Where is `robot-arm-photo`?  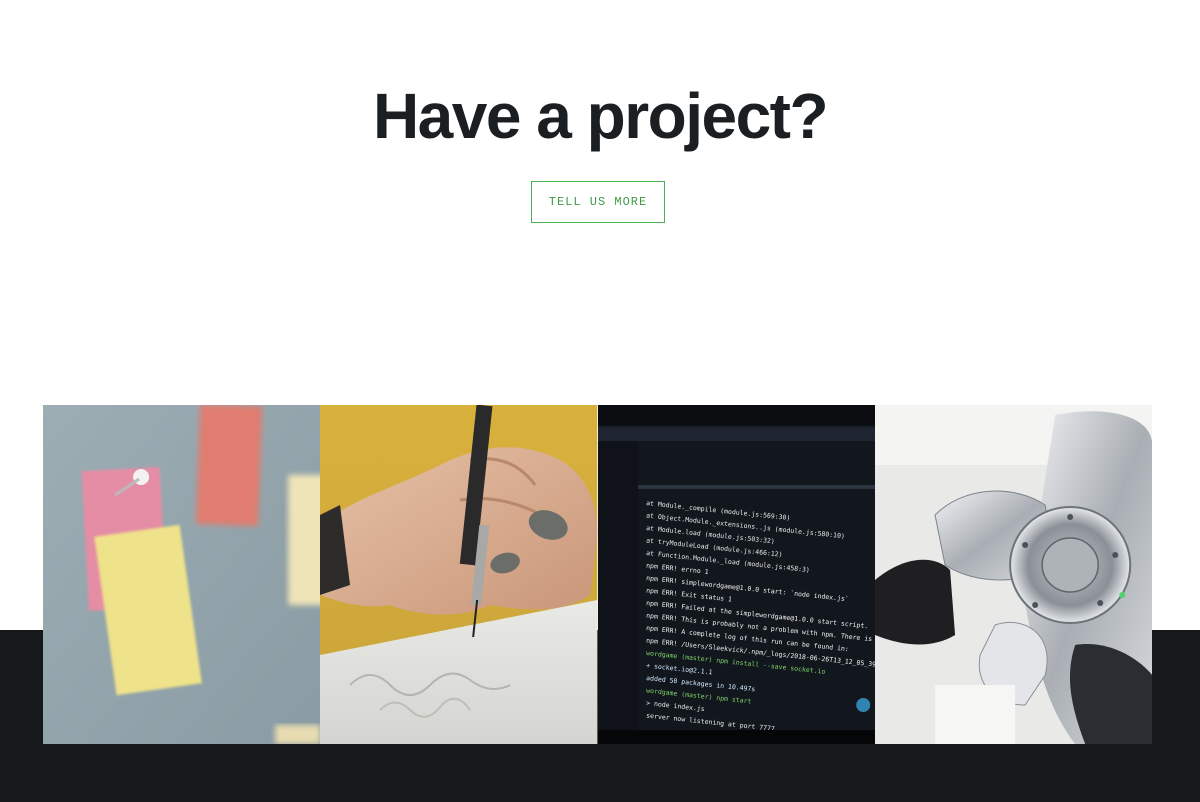
robot-arm-photo is located at coordinates (1013, 574).